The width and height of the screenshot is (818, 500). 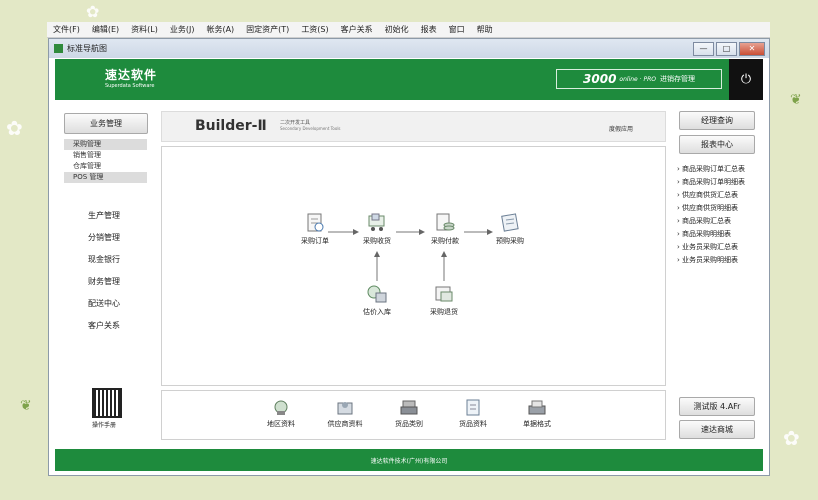 What do you see at coordinates (107, 403) in the screenshot?
I see `qr-code-icon` at bounding box center [107, 403].